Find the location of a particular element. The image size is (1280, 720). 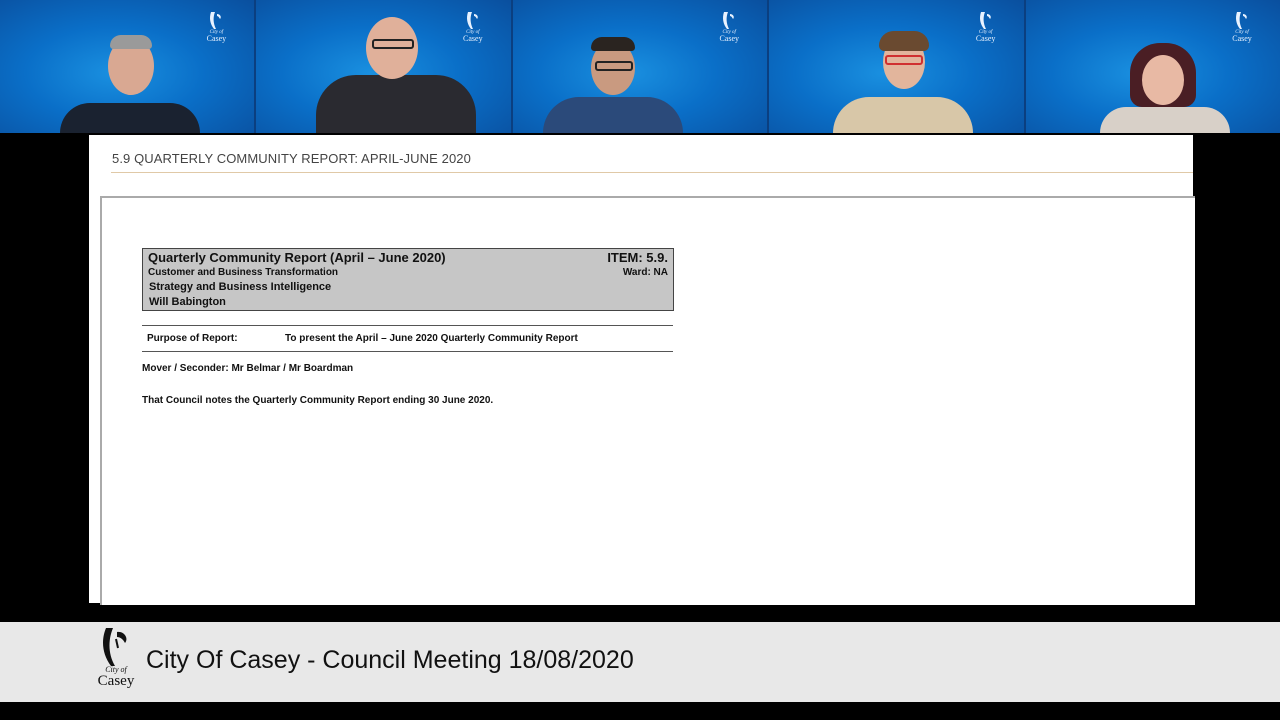

item-ward: Ward: NA is located at coordinates (645, 272).